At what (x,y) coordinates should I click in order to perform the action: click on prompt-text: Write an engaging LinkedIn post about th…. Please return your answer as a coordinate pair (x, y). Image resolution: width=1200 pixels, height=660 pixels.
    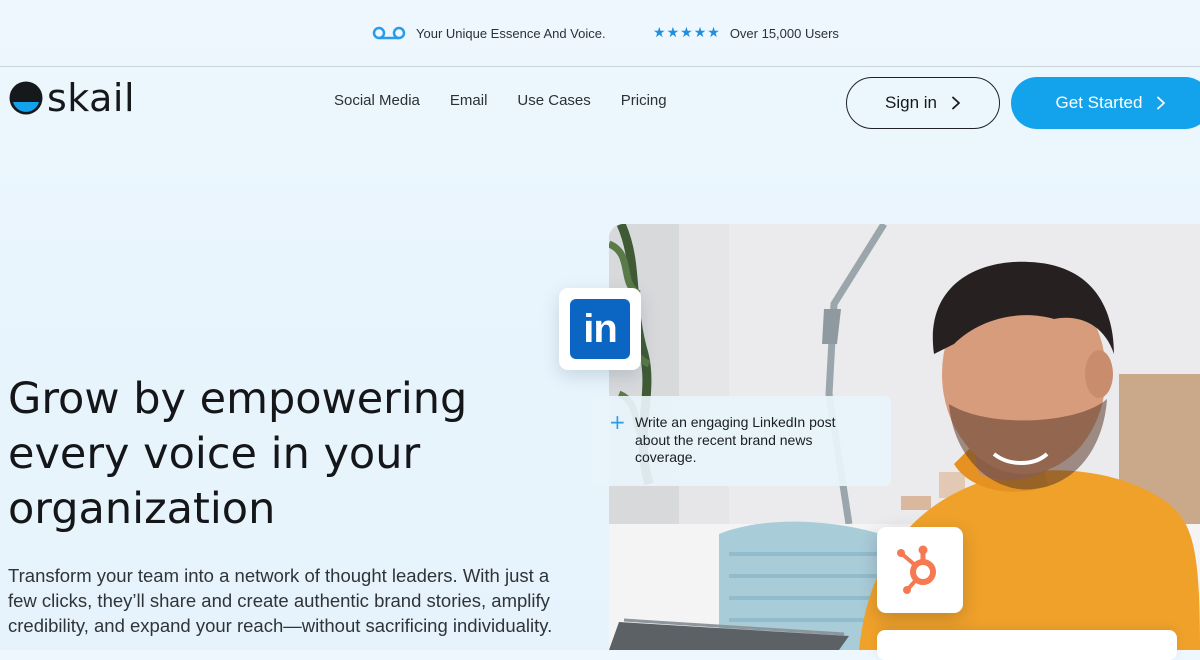
    Looking at the image, I should click on (735, 439).